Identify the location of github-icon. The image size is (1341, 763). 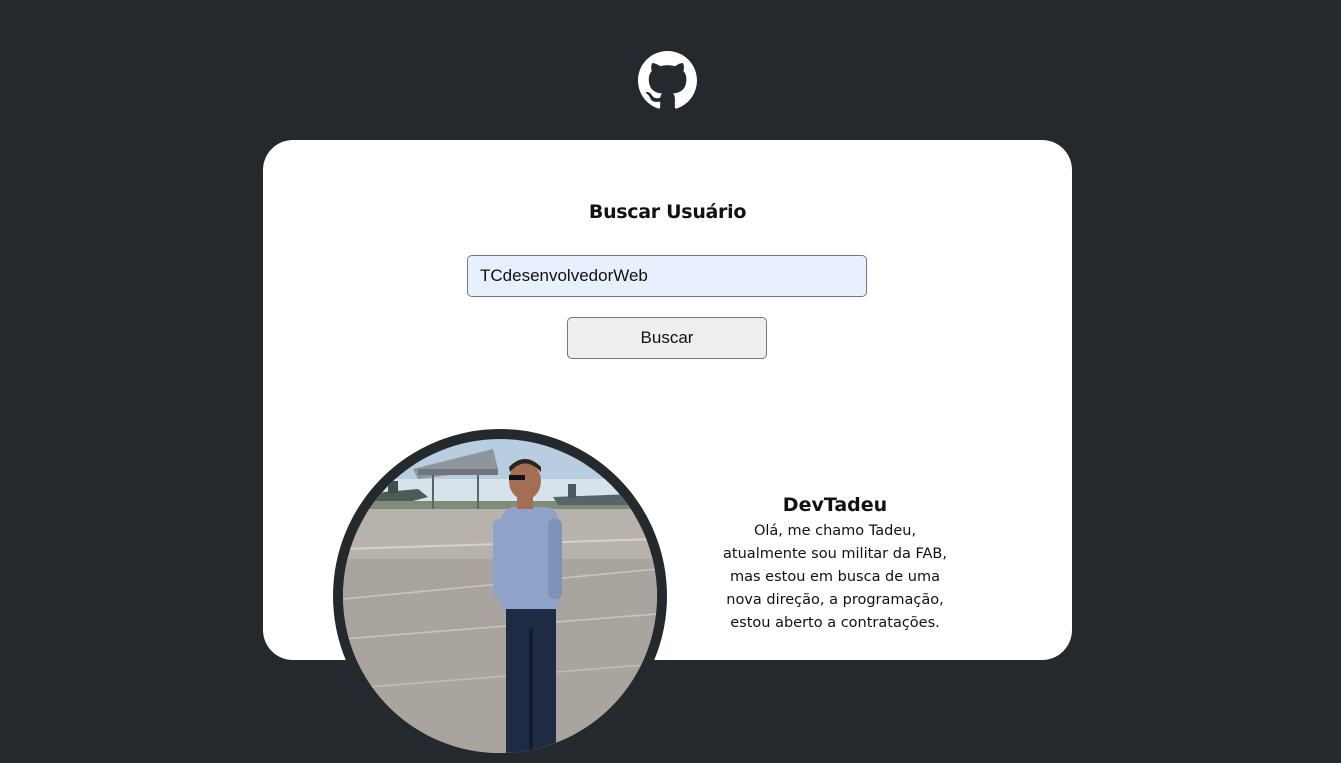
(667, 80).